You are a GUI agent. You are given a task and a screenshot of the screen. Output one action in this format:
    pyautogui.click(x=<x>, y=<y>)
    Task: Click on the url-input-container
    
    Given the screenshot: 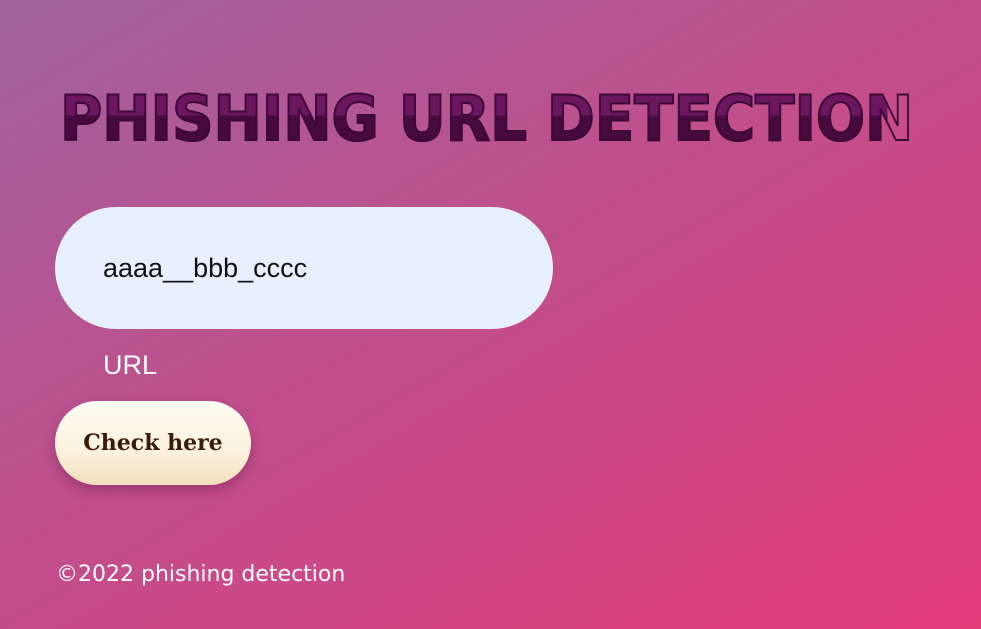 What is the action you would take?
    pyautogui.click(x=304, y=268)
    